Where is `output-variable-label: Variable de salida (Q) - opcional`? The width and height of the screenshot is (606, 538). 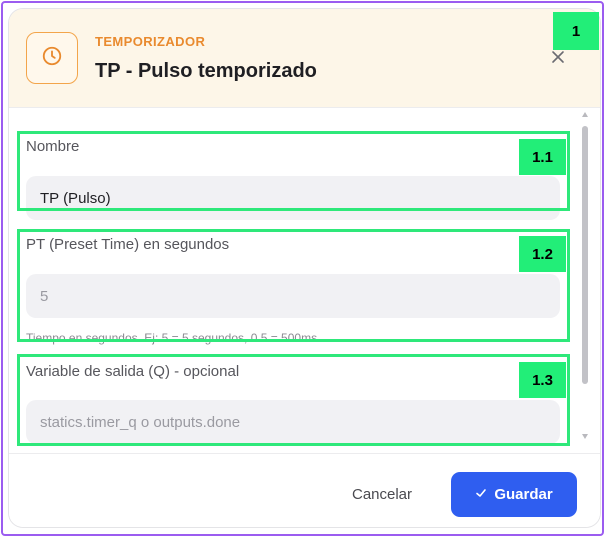
output-variable-label: Variable de salida (Q) - opcional is located at coordinates (133, 371).